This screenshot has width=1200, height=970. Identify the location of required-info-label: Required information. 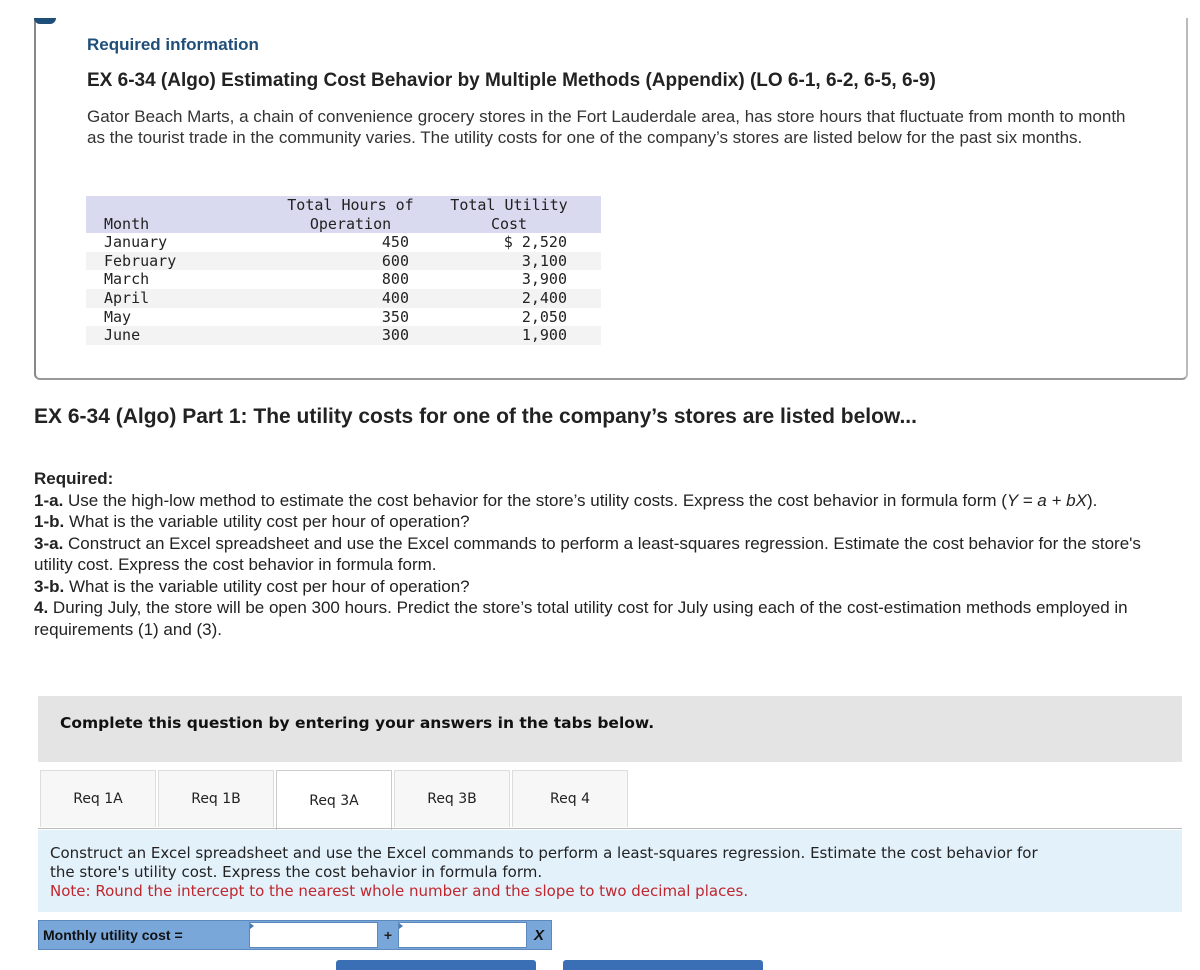
(173, 44).